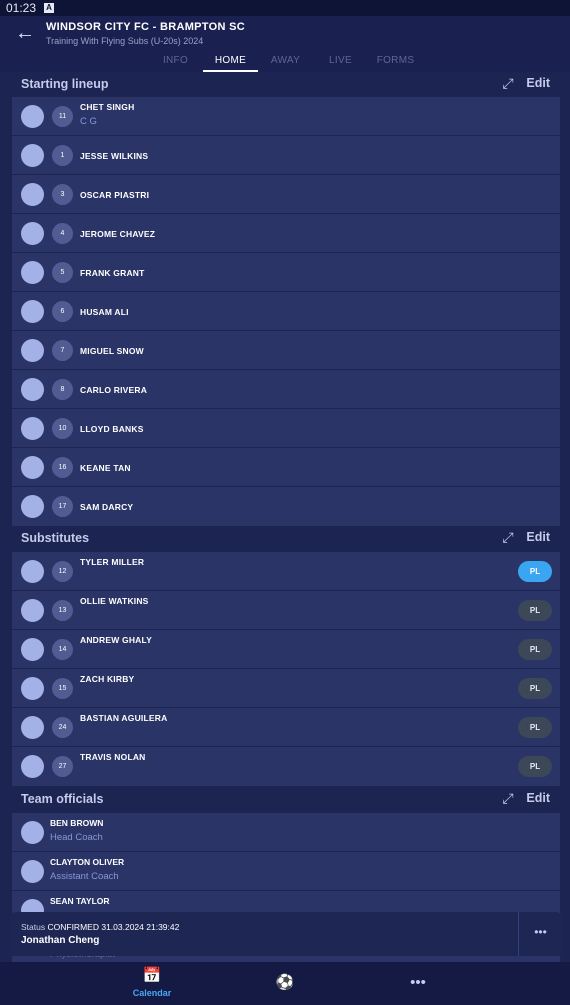  What do you see at coordinates (84, 876) in the screenshot?
I see `official-role: Assistant Coach` at bounding box center [84, 876].